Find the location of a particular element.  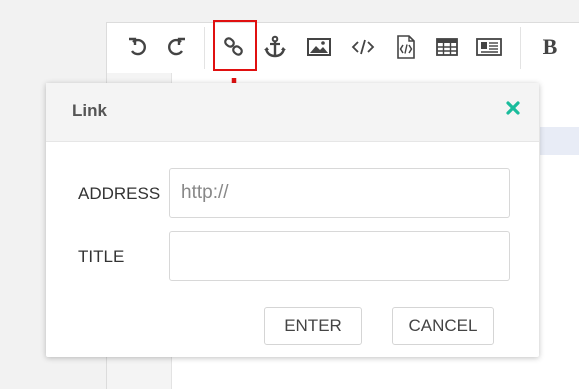

enter-button: ENTER is located at coordinates (313, 326).